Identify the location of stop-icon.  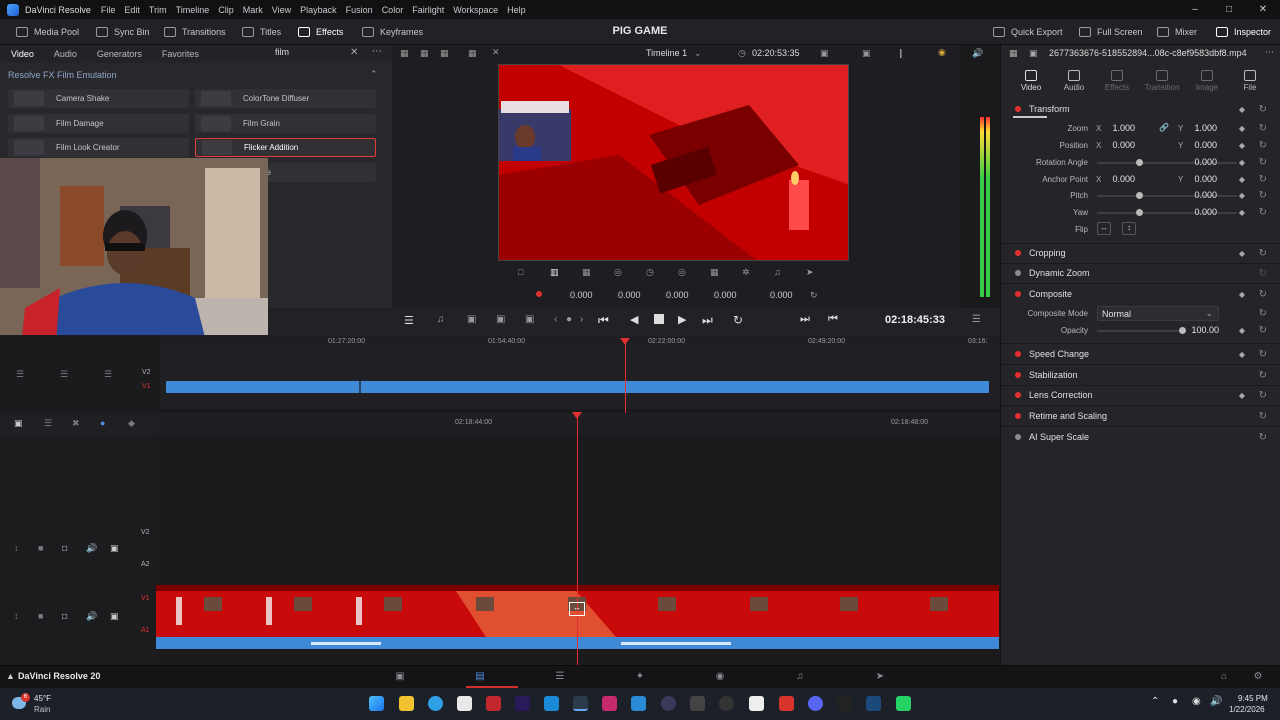
(659, 319).